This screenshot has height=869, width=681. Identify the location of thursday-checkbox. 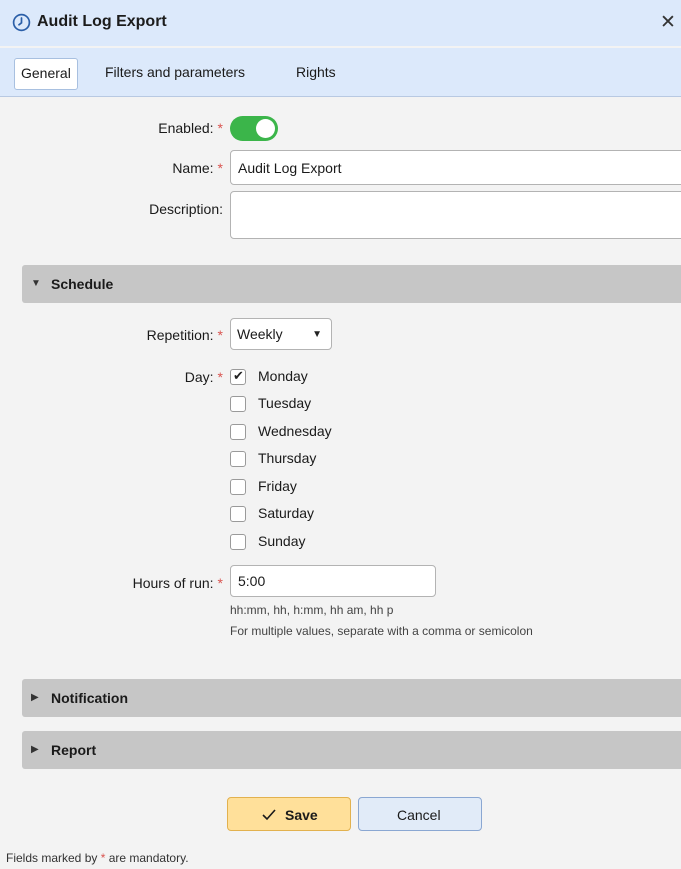
(238, 459).